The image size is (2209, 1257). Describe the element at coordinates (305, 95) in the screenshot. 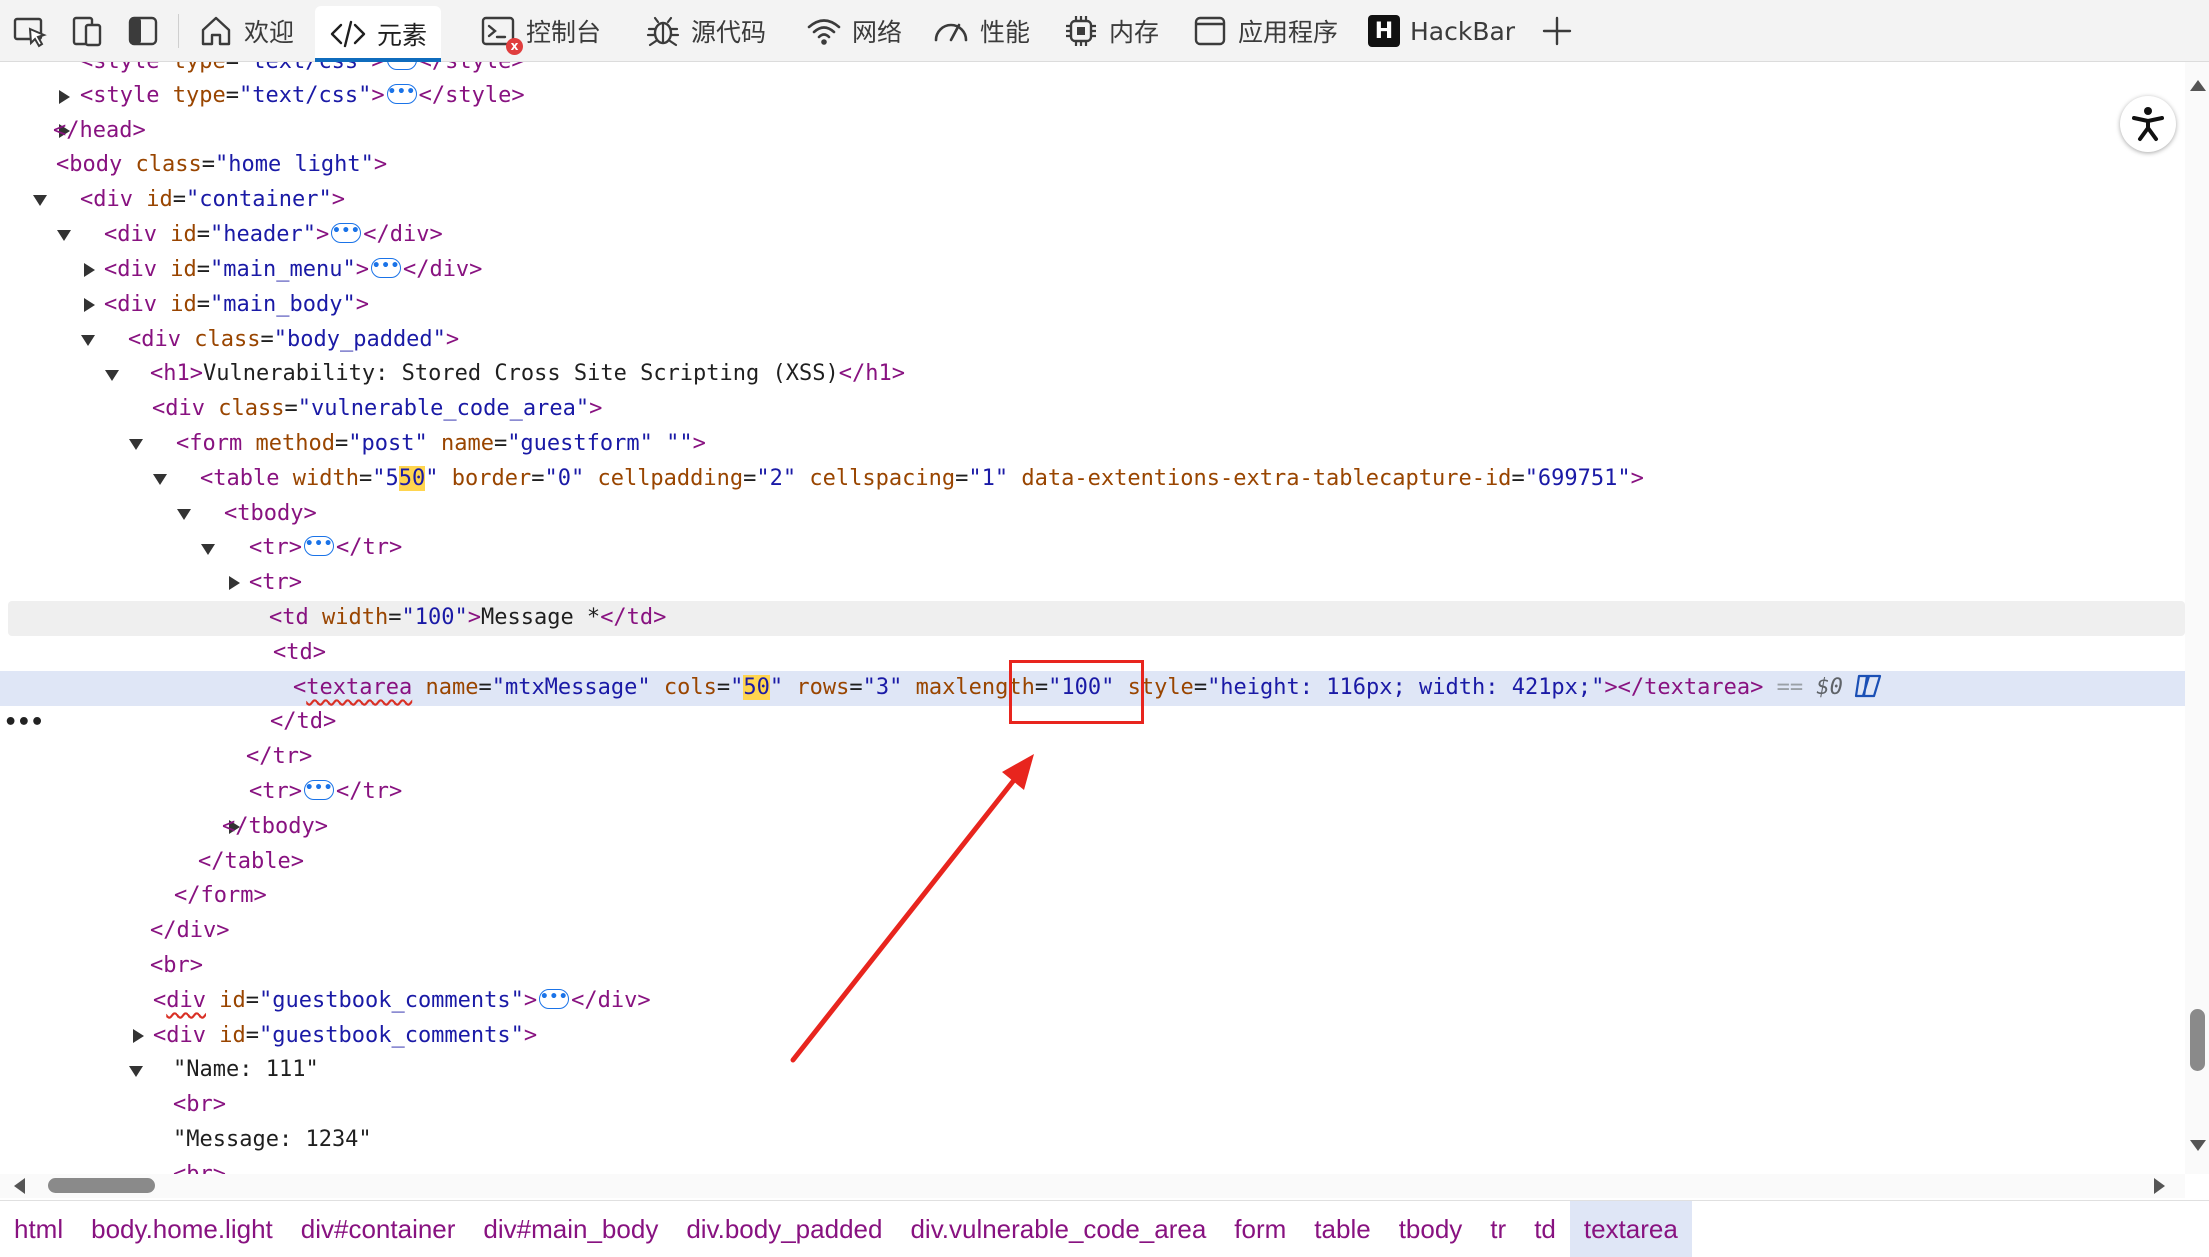

I see `attr-value: "text/css"` at that location.